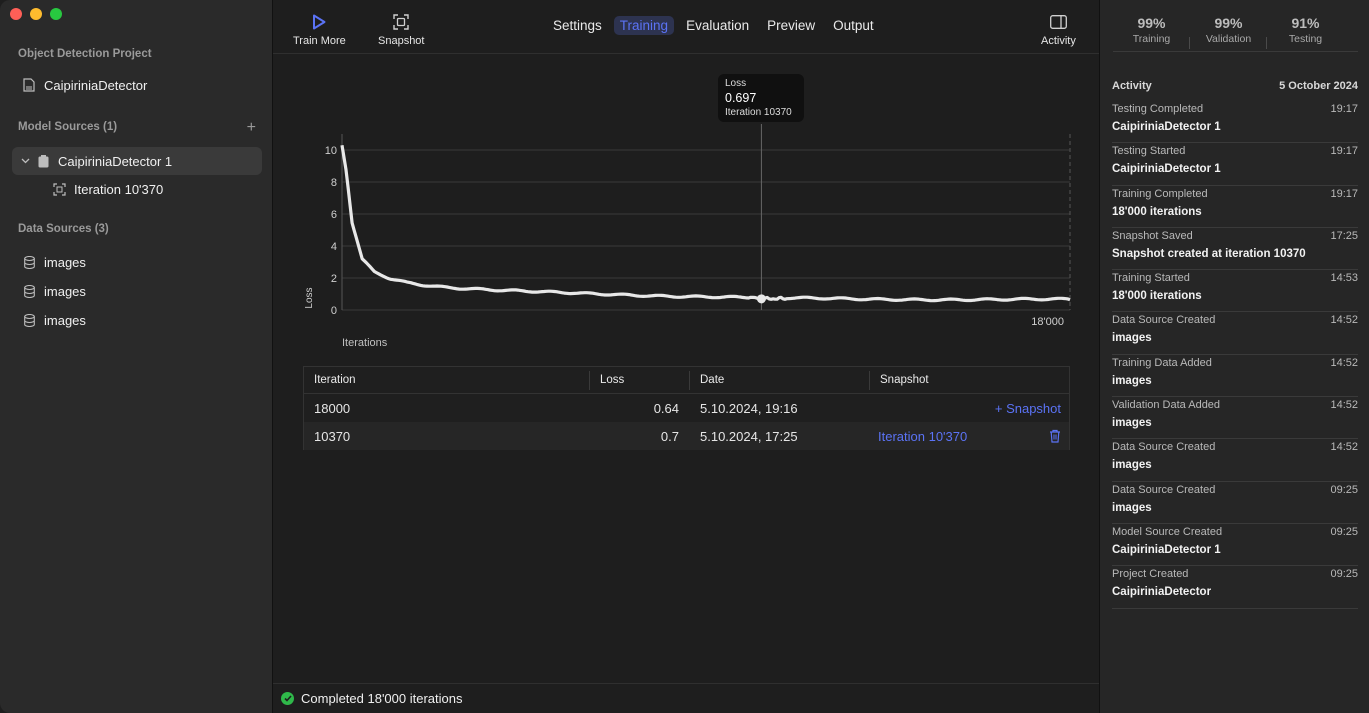  What do you see at coordinates (1151, 278) in the screenshot?
I see `activity-item-title: Training Started` at bounding box center [1151, 278].